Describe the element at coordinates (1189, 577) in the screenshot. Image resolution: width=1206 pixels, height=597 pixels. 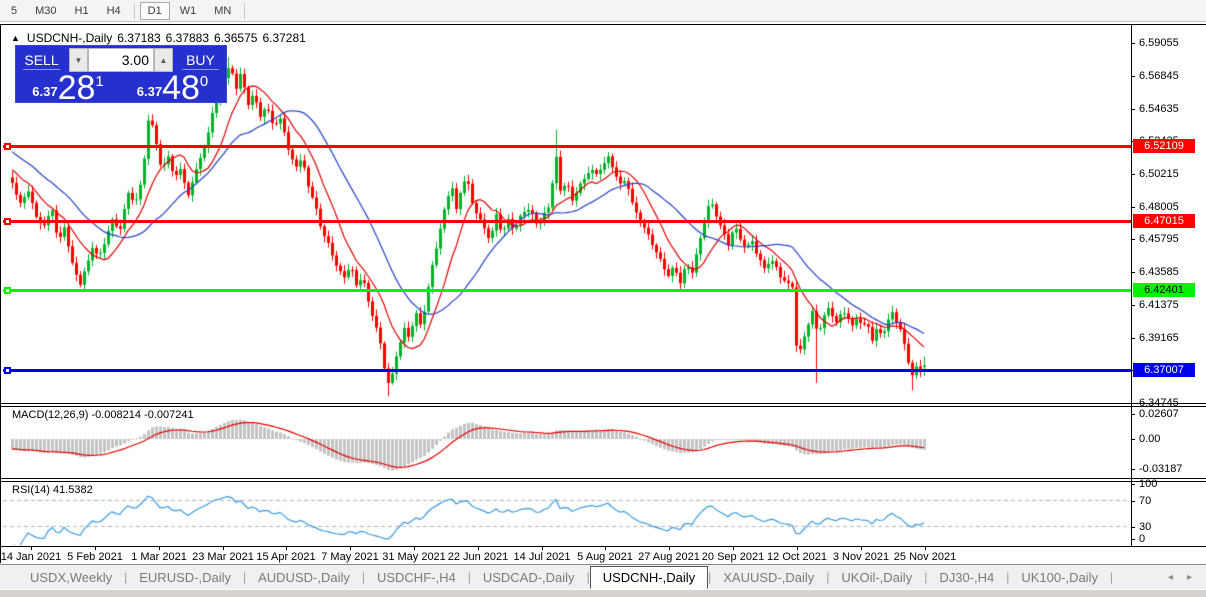
I see `tab-scroll-right-icon: ▸` at that location.